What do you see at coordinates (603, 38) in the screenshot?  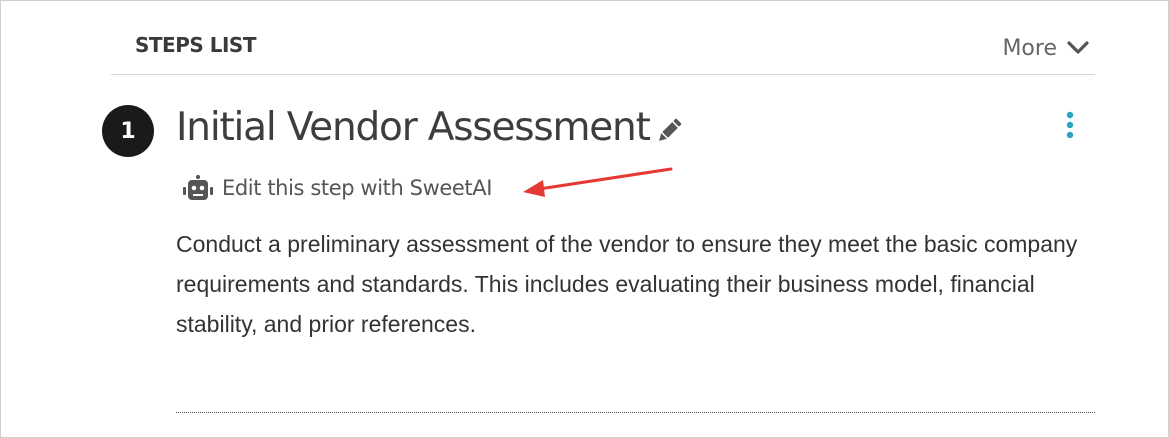 I see `steps-header: STEPS LIST More` at bounding box center [603, 38].